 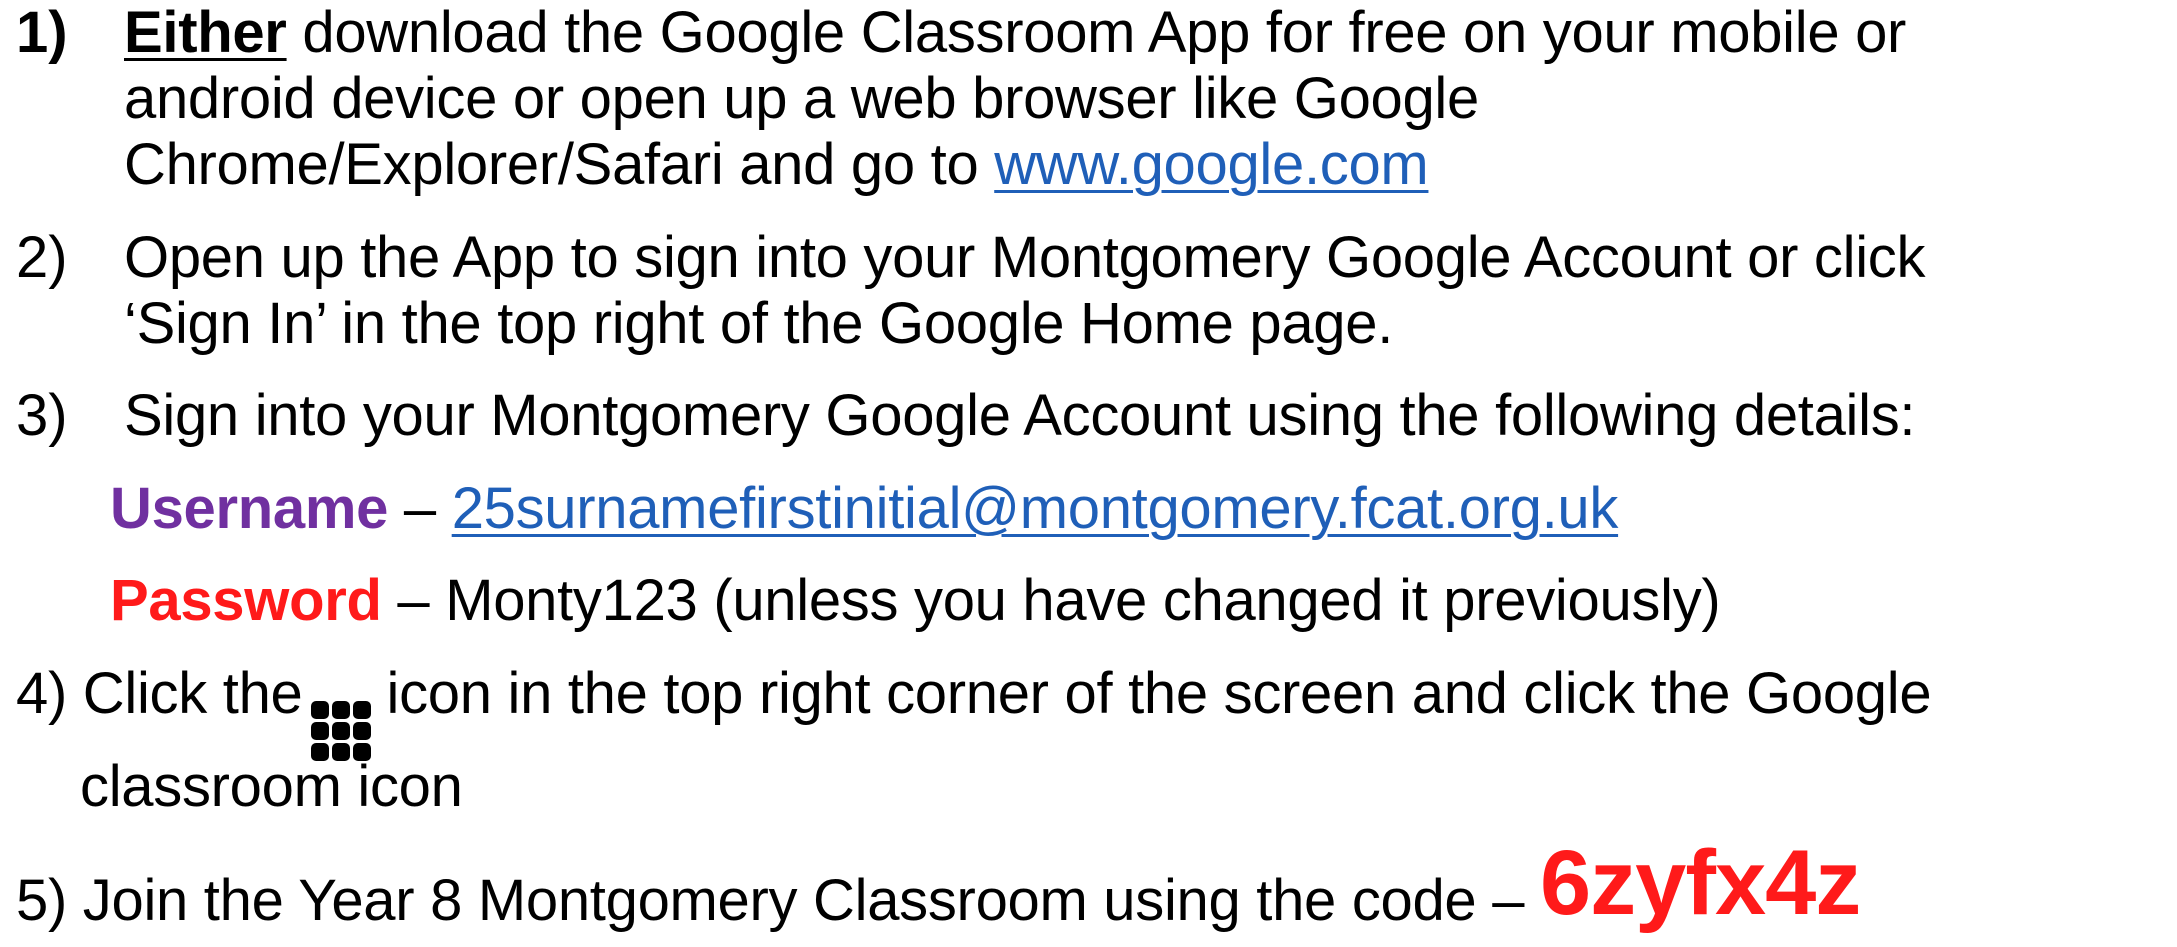 I want to click on step-1-either: Either, so click(x=205, y=32).